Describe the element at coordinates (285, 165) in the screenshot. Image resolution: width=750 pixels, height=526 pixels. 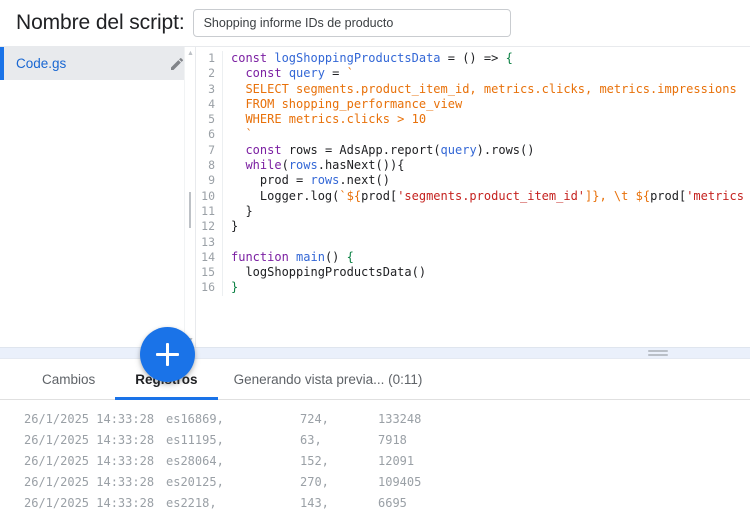
I see `code-token: (` at that location.